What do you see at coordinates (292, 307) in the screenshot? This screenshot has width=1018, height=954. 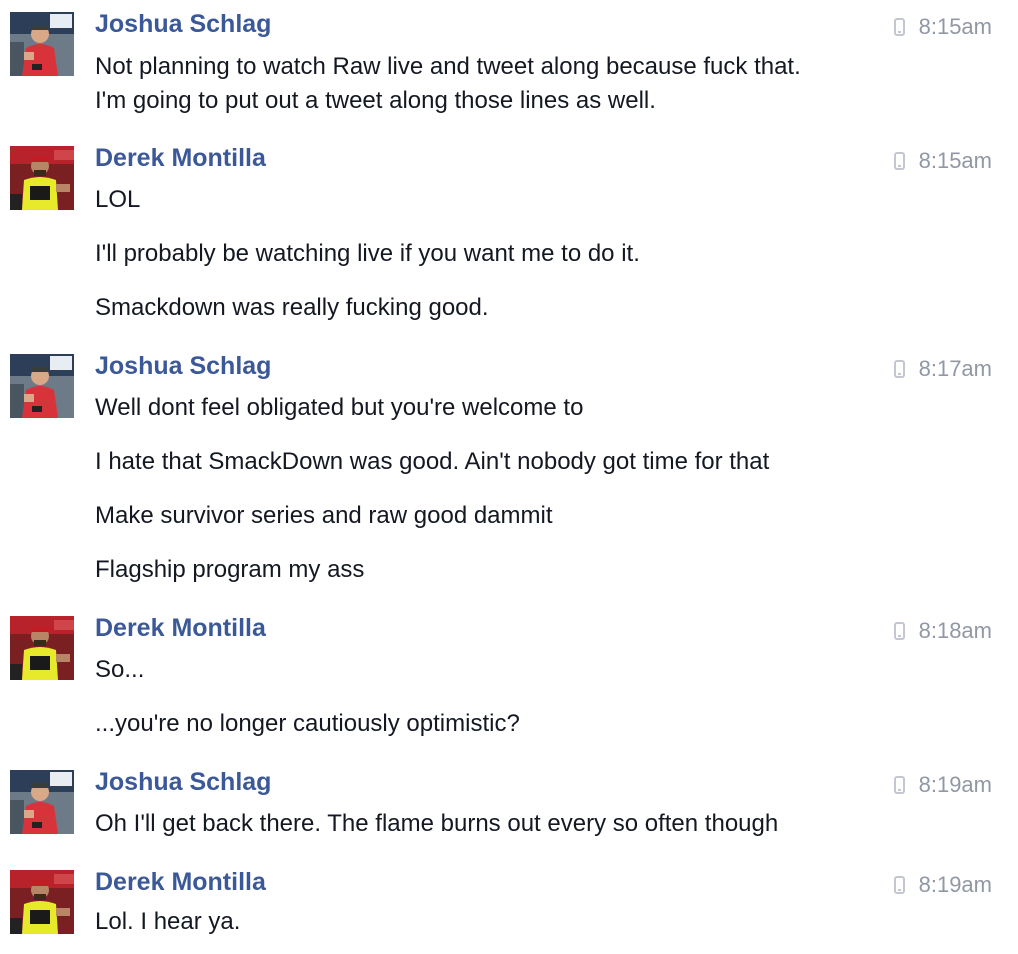 I see `message-text: Smackdown was really fucking good.` at bounding box center [292, 307].